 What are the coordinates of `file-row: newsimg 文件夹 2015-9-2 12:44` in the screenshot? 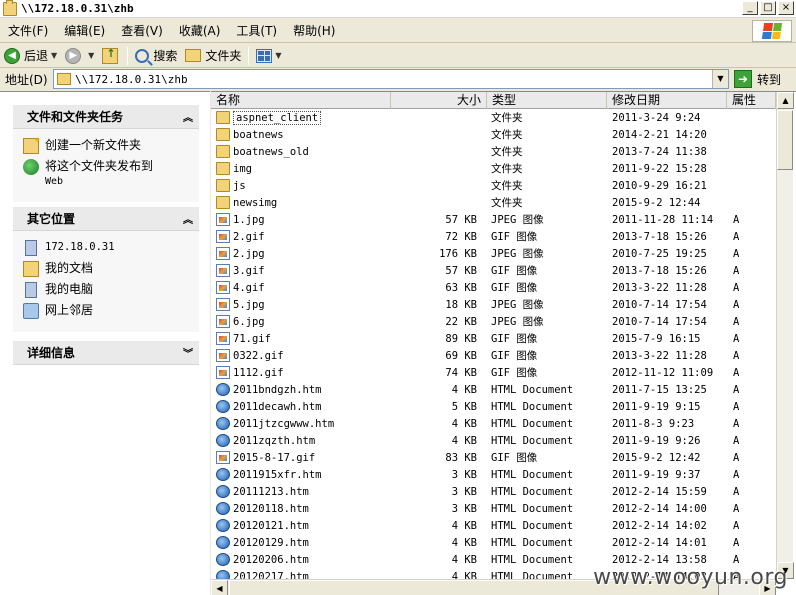 It's located at (493, 202).